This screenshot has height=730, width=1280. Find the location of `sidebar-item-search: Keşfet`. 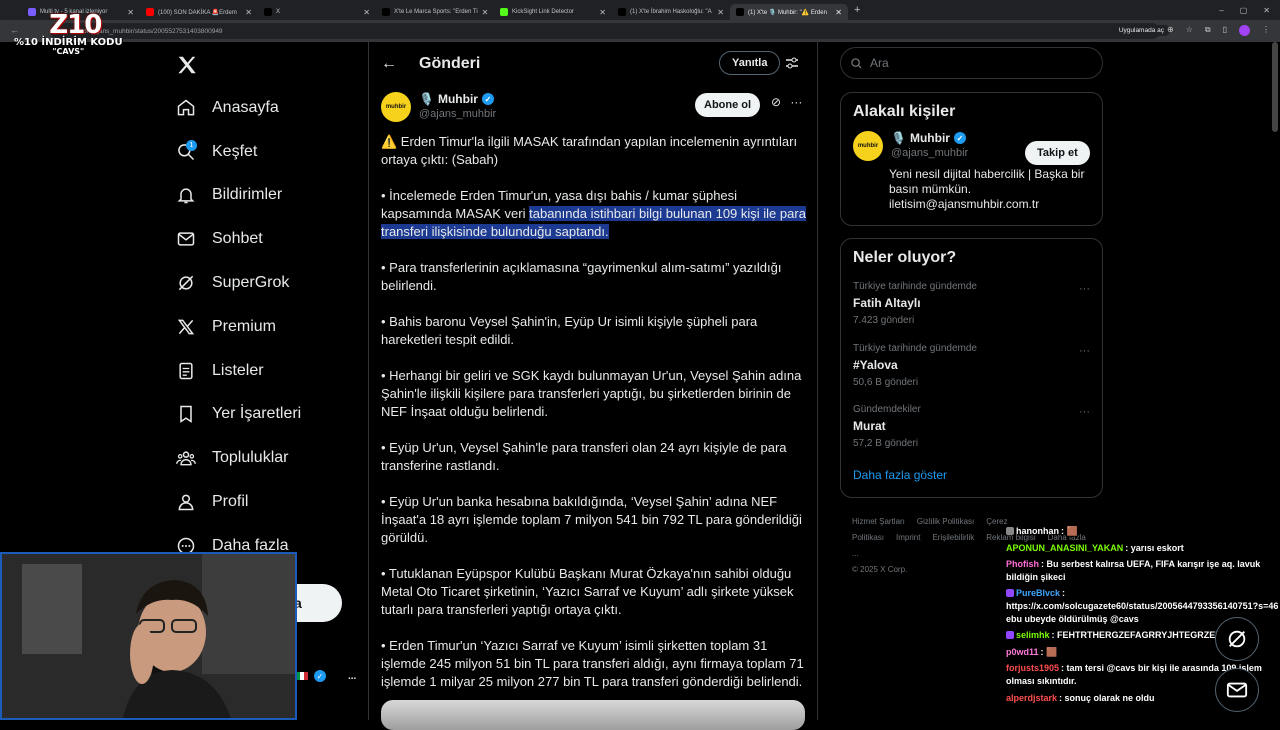

sidebar-item-search: Keşfet is located at coordinates (238, 152).